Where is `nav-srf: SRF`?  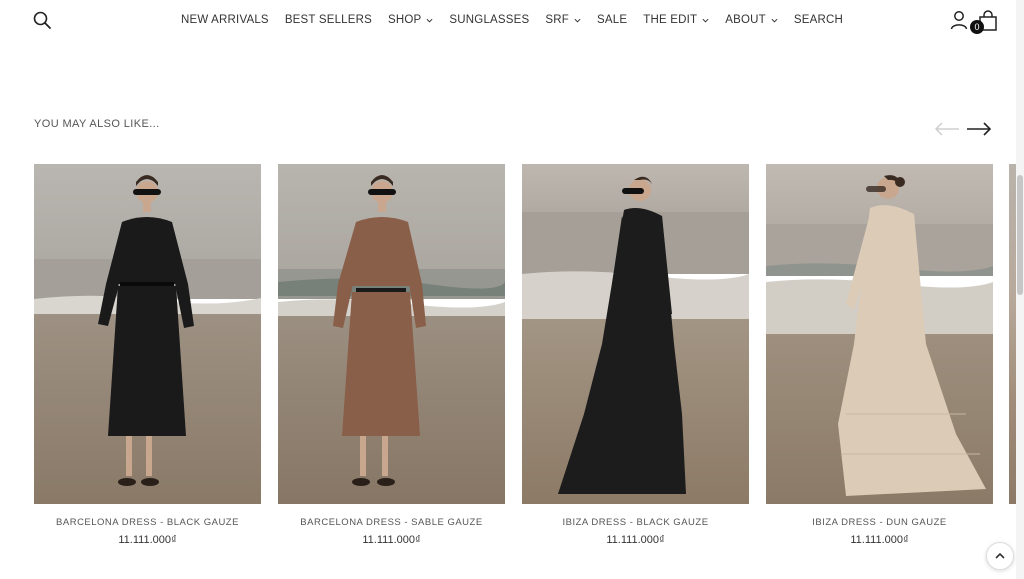
nav-srf: SRF is located at coordinates (563, 20).